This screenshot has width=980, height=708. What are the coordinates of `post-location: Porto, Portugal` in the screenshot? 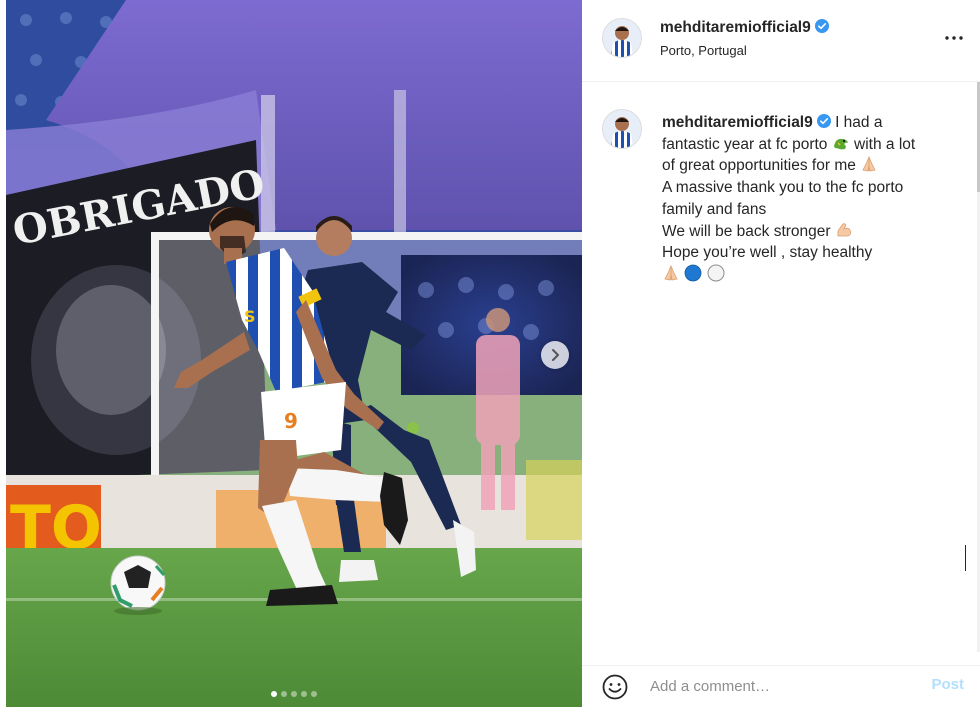 It's located at (703, 50).